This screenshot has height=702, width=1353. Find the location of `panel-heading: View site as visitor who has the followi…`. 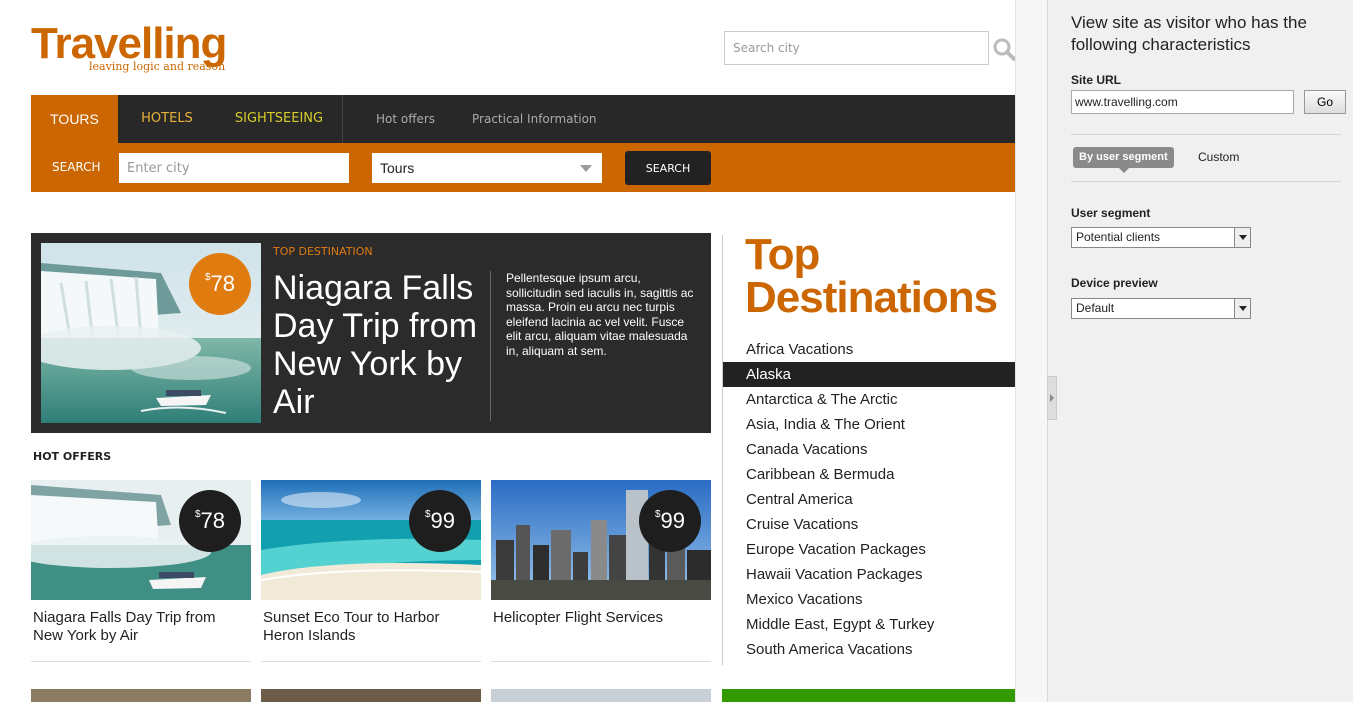

panel-heading: View site as visitor who has the followi… is located at coordinates (1189, 33).